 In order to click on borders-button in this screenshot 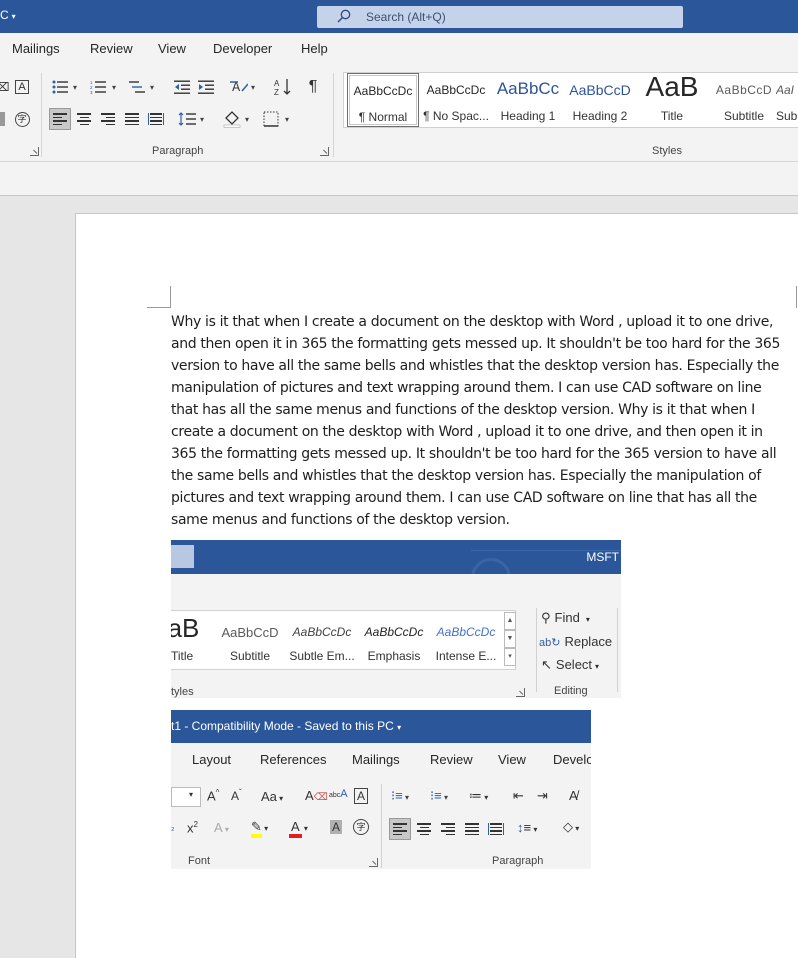, I will do `click(271, 119)`.